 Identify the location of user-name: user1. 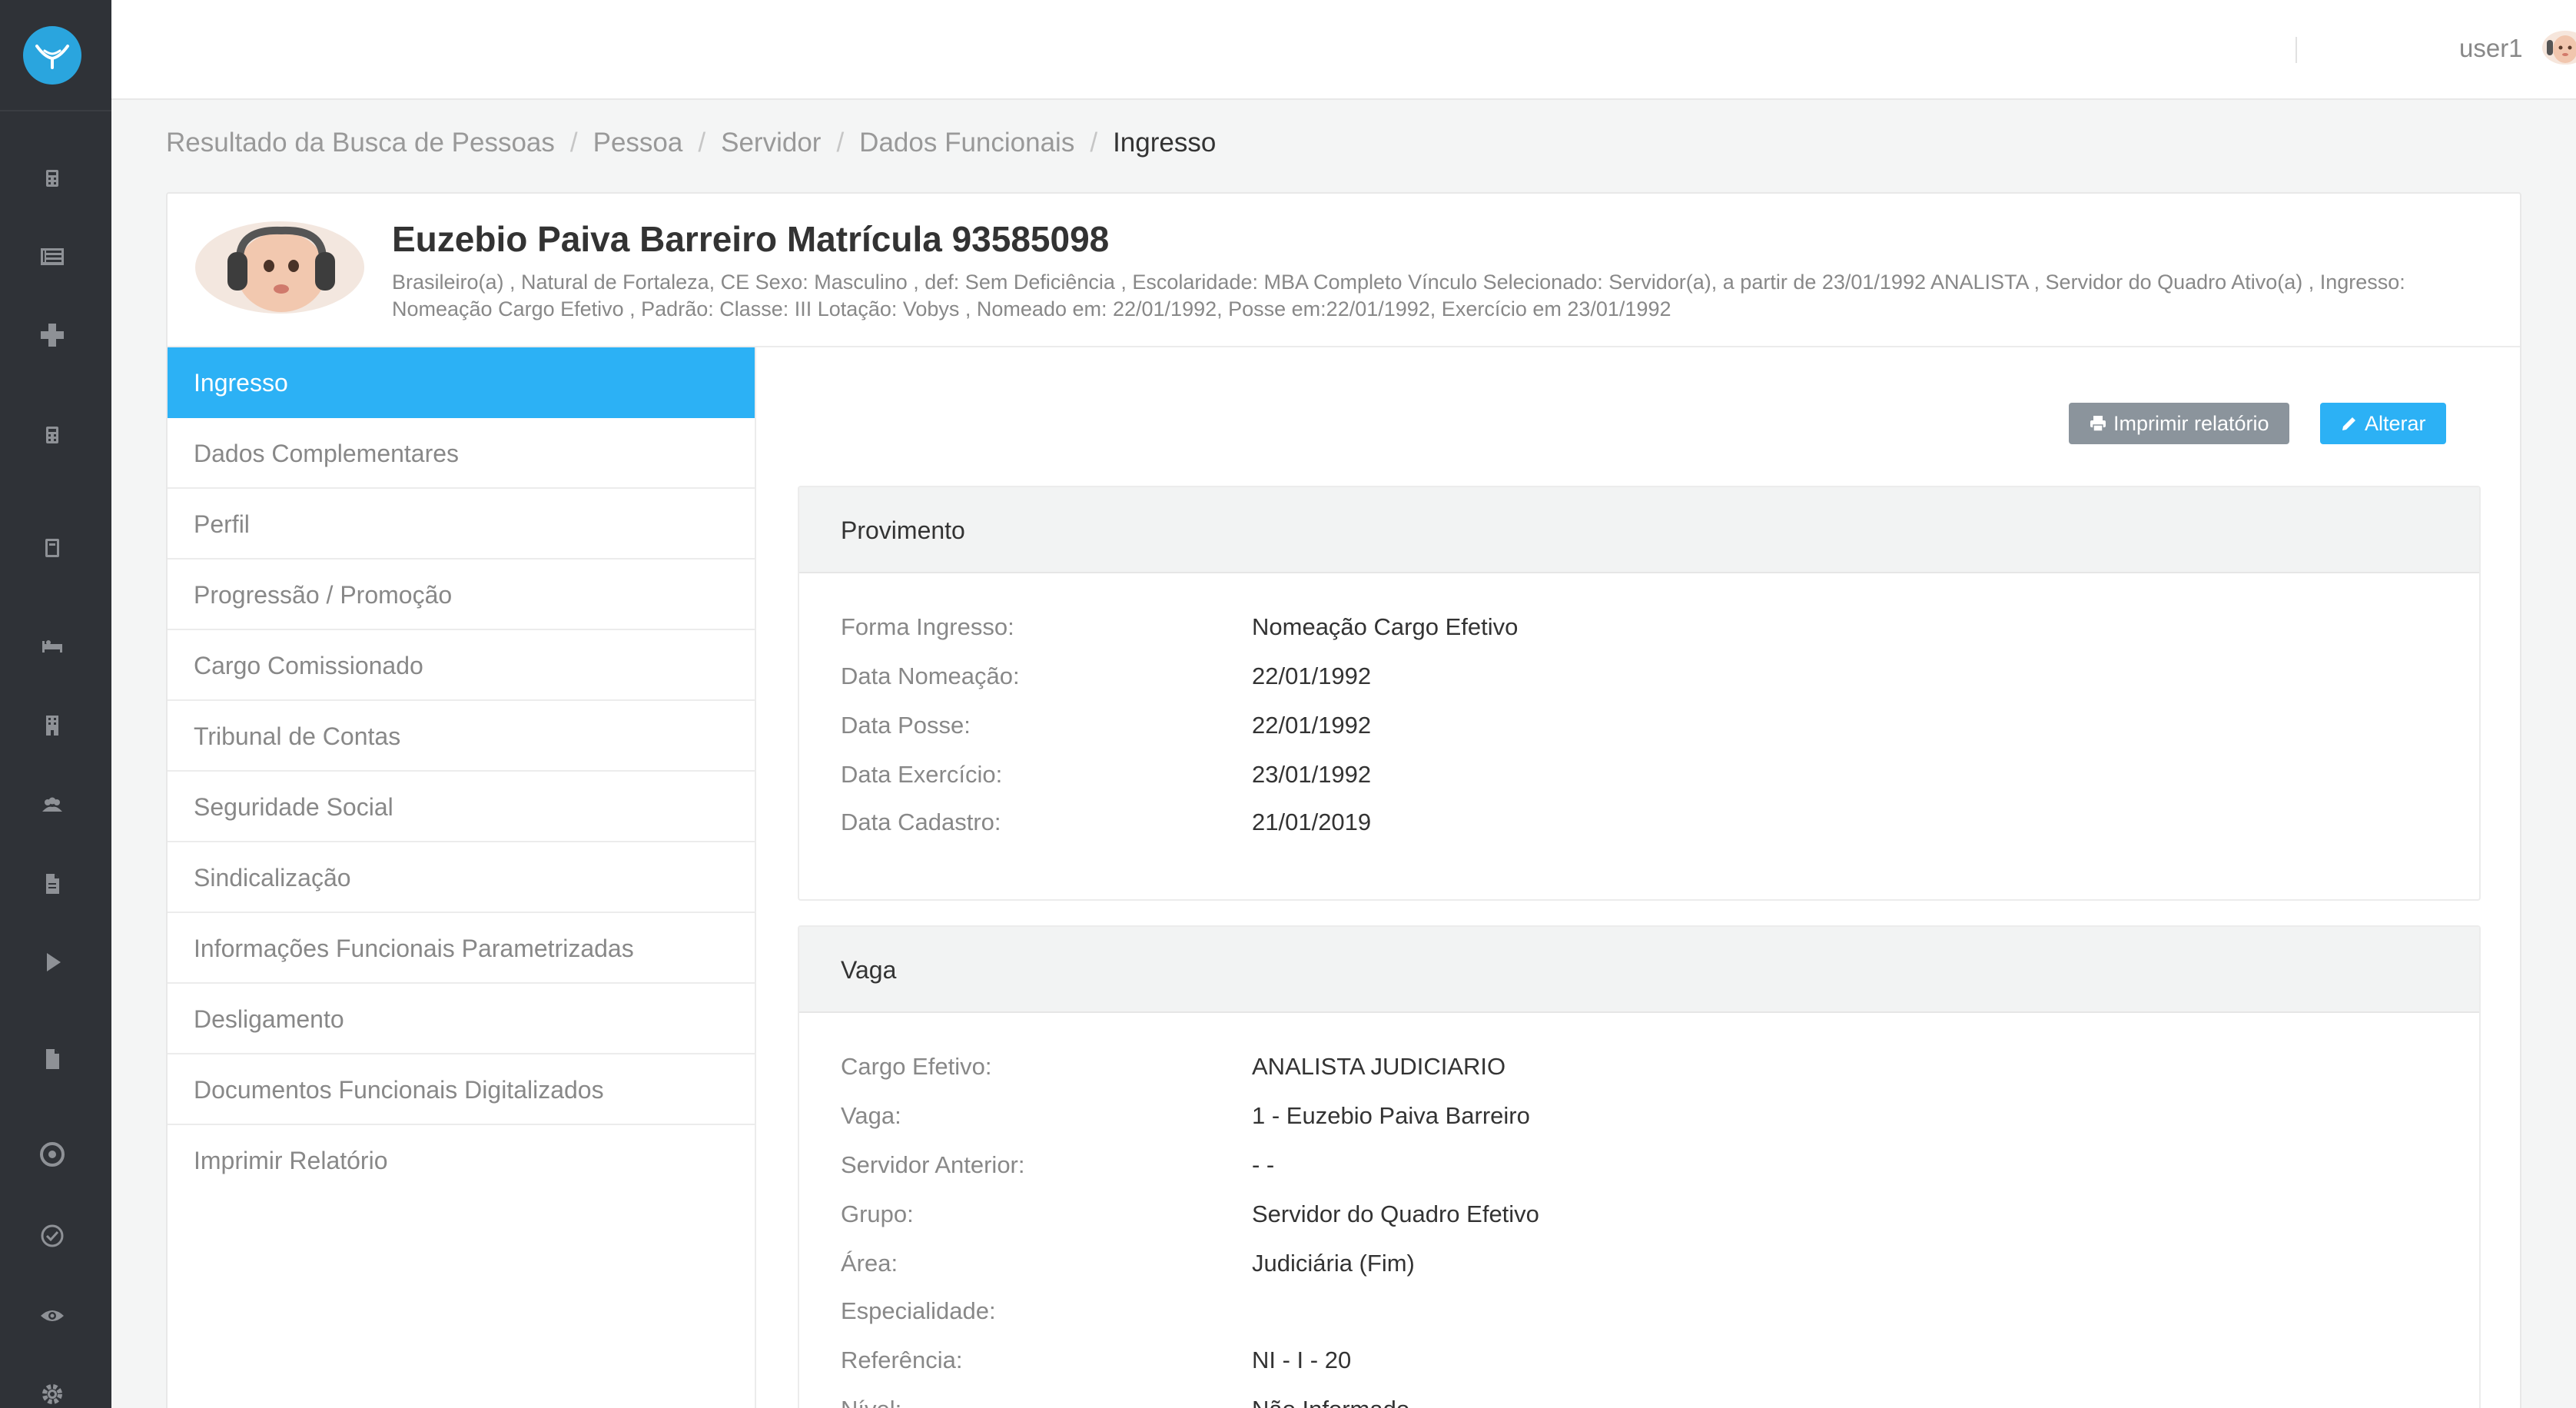
(2491, 48).